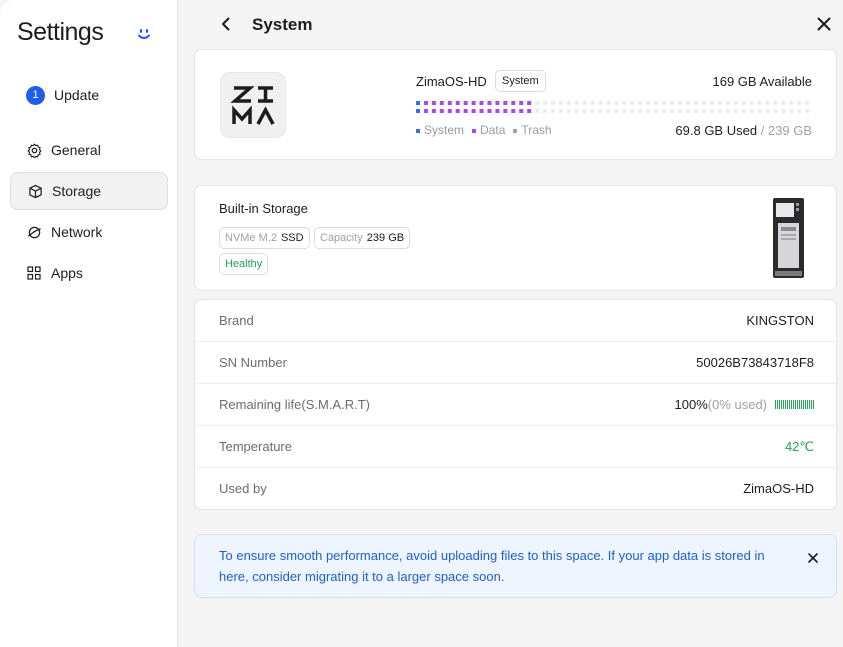 The image size is (843, 647). Describe the element at coordinates (488, 130) in the screenshot. I see `legend-data: Data` at that location.